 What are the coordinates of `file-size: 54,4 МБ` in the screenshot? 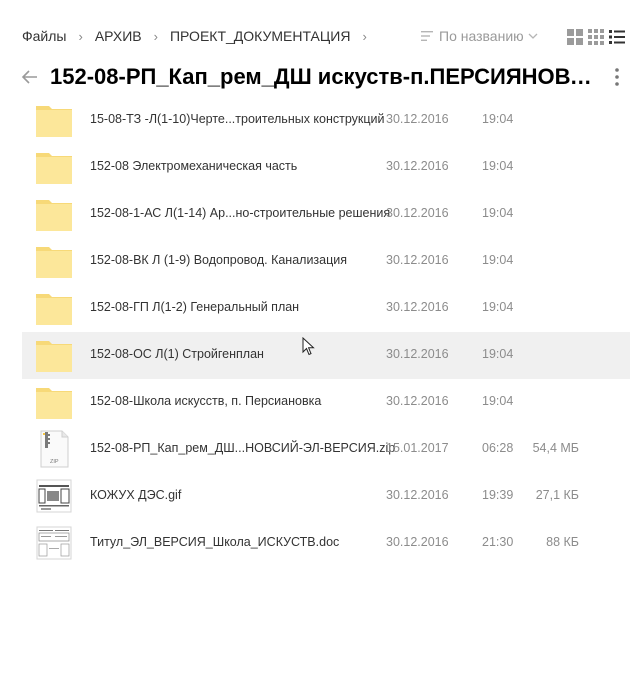 It's located at (555, 448).